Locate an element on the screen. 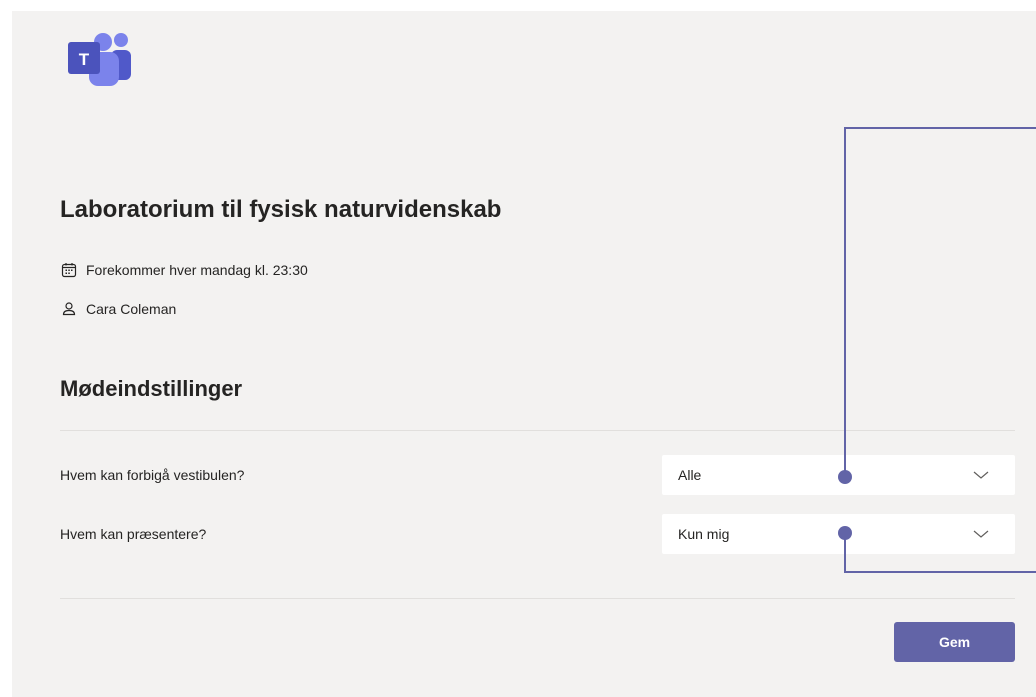 The width and height of the screenshot is (1036, 697). presenter-label: Hvem kan præsentere? is located at coordinates (133, 534).